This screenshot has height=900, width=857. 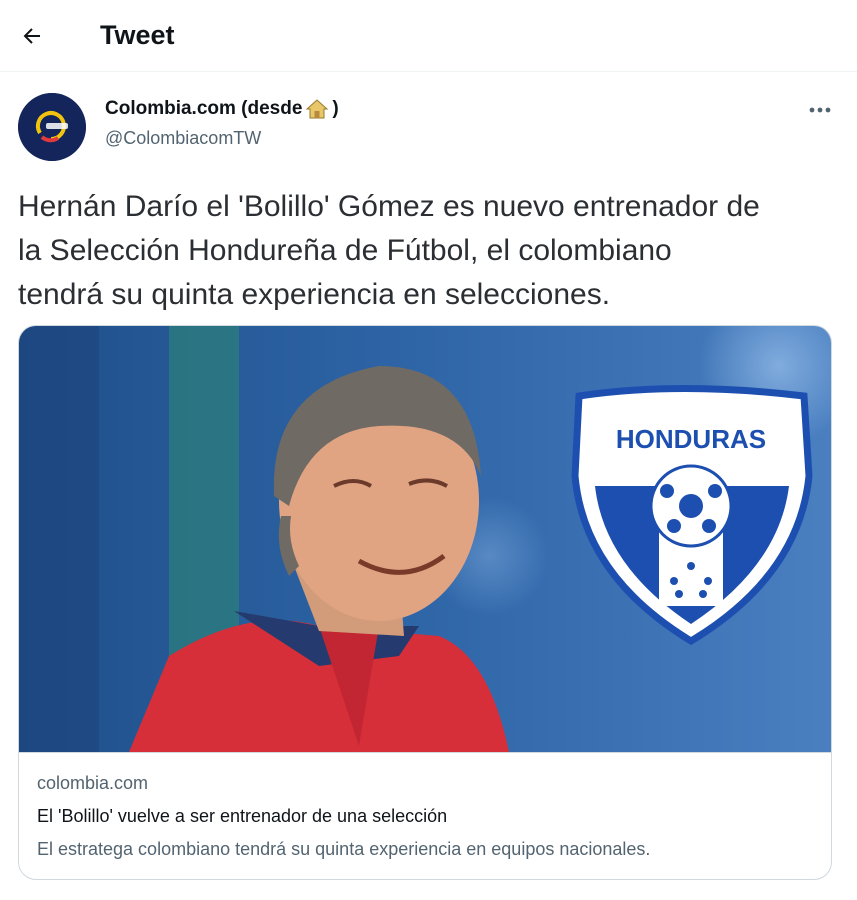 I want to click on arrow-left-icon, so click(x=31, y=36).